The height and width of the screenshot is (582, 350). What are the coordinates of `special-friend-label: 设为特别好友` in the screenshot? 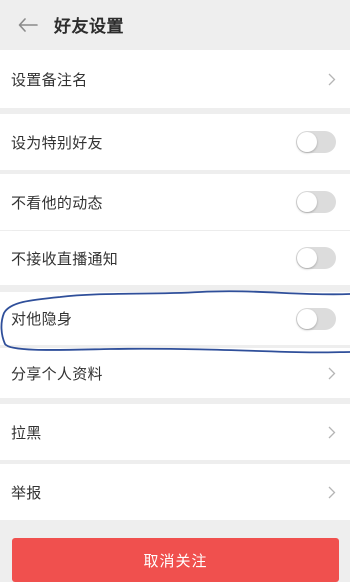 It's located at (57, 142).